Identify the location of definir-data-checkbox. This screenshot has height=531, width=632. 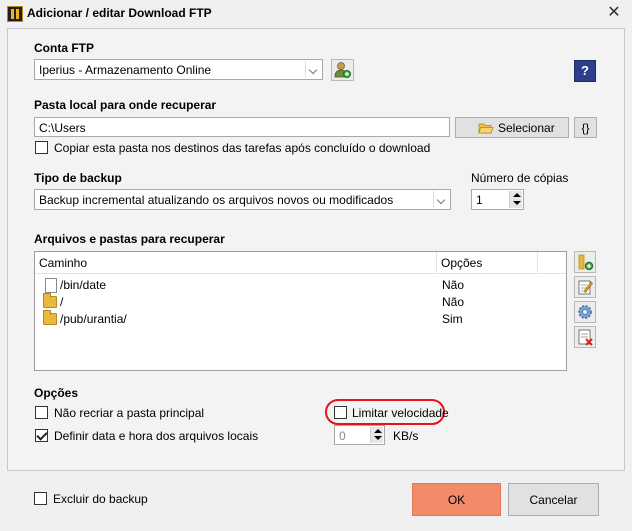
(41, 435).